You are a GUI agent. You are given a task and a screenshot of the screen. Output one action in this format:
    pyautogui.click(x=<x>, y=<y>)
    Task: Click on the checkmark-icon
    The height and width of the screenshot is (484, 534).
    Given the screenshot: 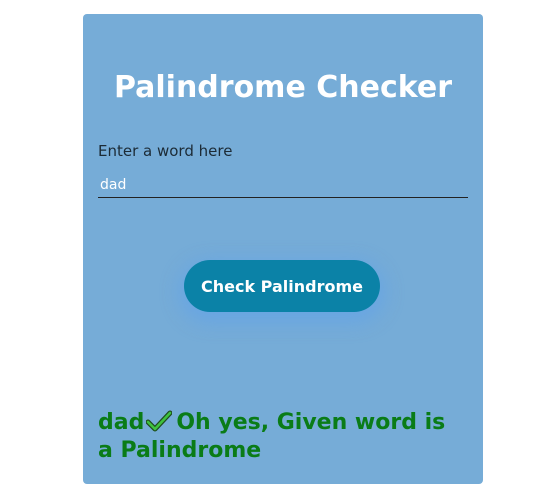 What is the action you would take?
    pyautogui.click(x=159, y=421)
    